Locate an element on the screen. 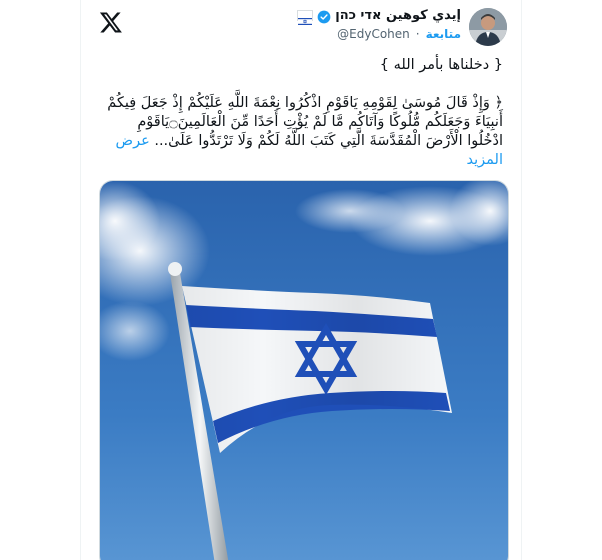 The width and height of the screenshot is (602, 560). display-name: إيدي كوهين אדי כהן is located at coordinates (398, 15).